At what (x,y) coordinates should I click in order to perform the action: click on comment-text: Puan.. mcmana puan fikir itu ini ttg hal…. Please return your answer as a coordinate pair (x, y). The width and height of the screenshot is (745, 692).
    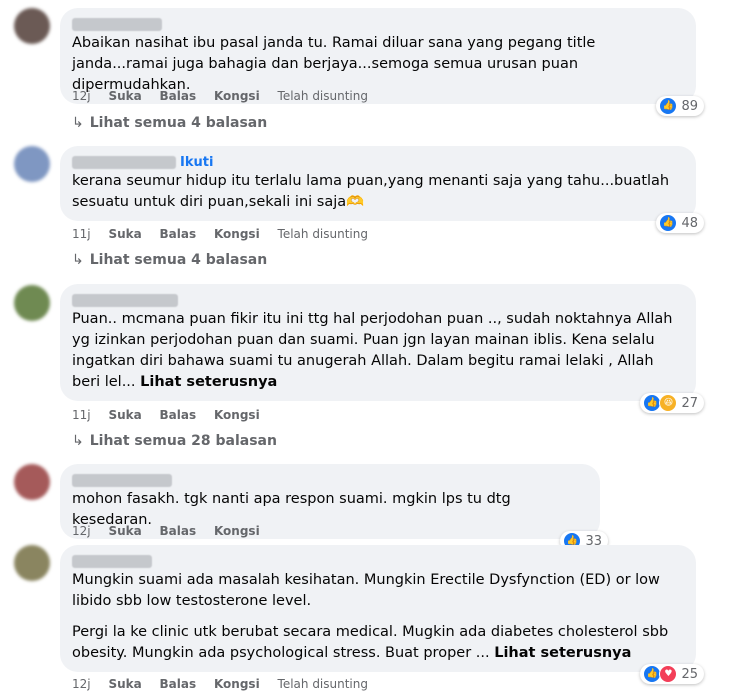
    Looking at the image, I should click on (378, 351).